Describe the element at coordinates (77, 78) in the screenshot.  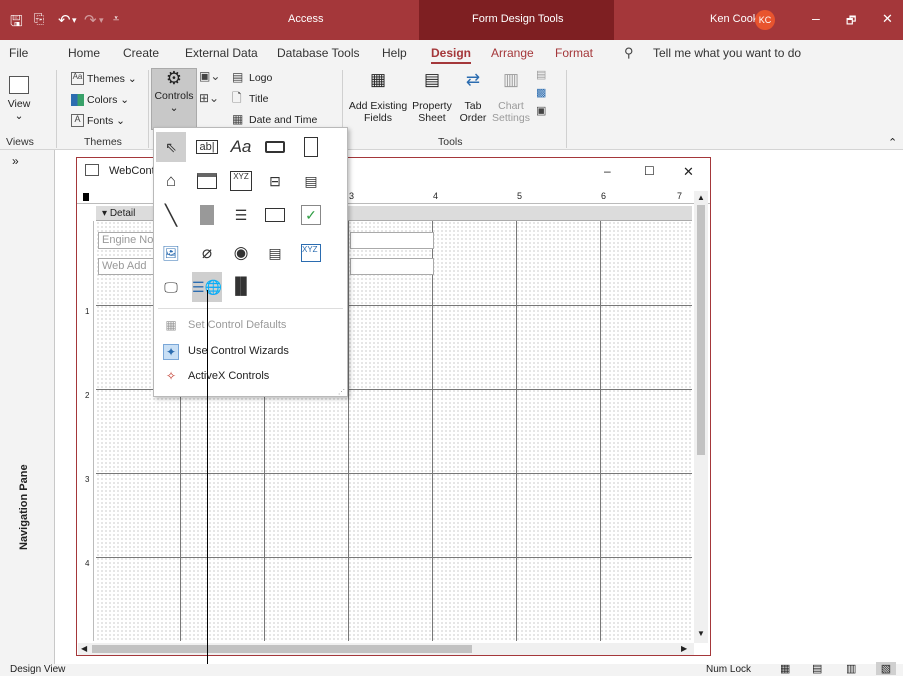
I see `themes-icon: Aa` at that location.